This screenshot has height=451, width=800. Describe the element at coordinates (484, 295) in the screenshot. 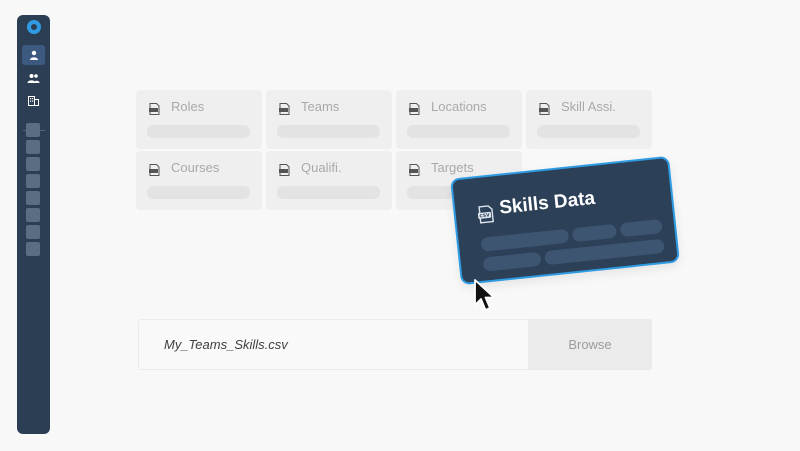

I see `mouse-pointer-icon` at that location.